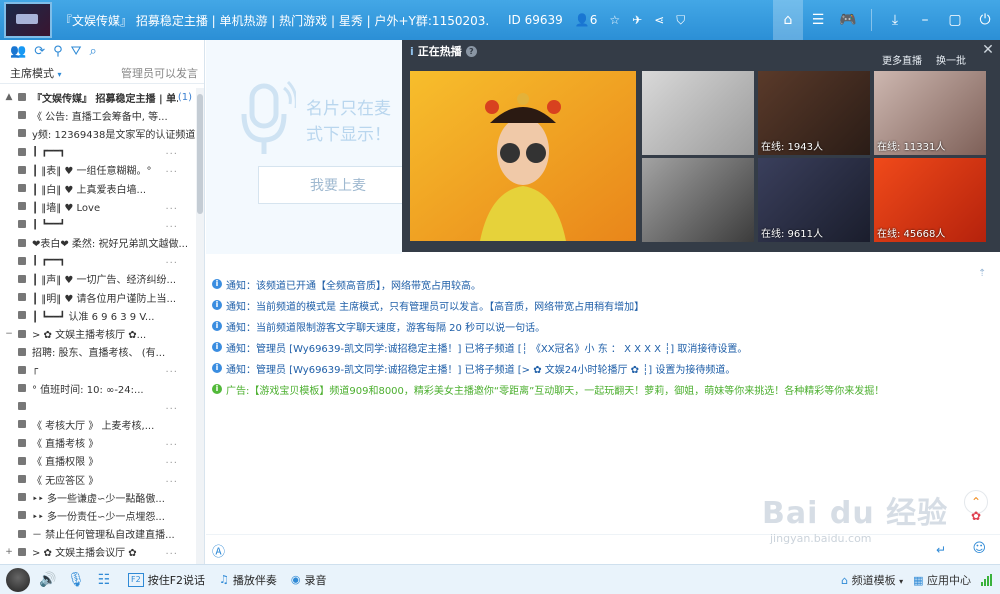  I want to click on scroll-thumb, so click(200, 154).